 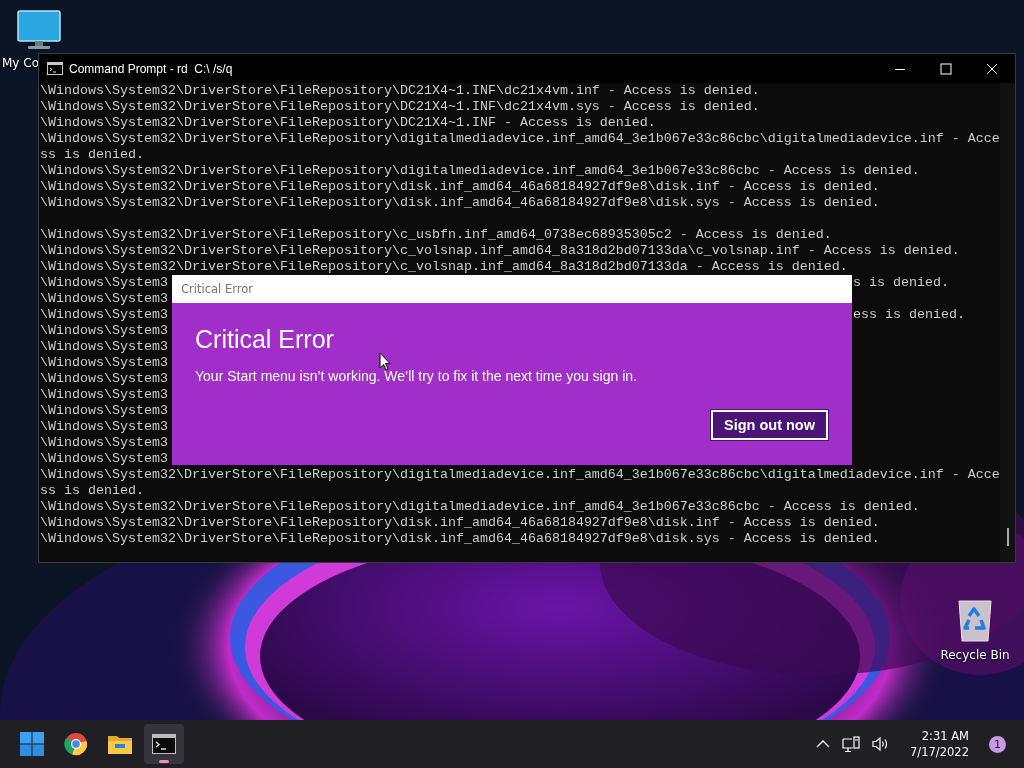 What do you see at coordinates (264, 339) in the screenshot?
I see `dialog-heading: Critical Error` at bounding box center [264, 339].